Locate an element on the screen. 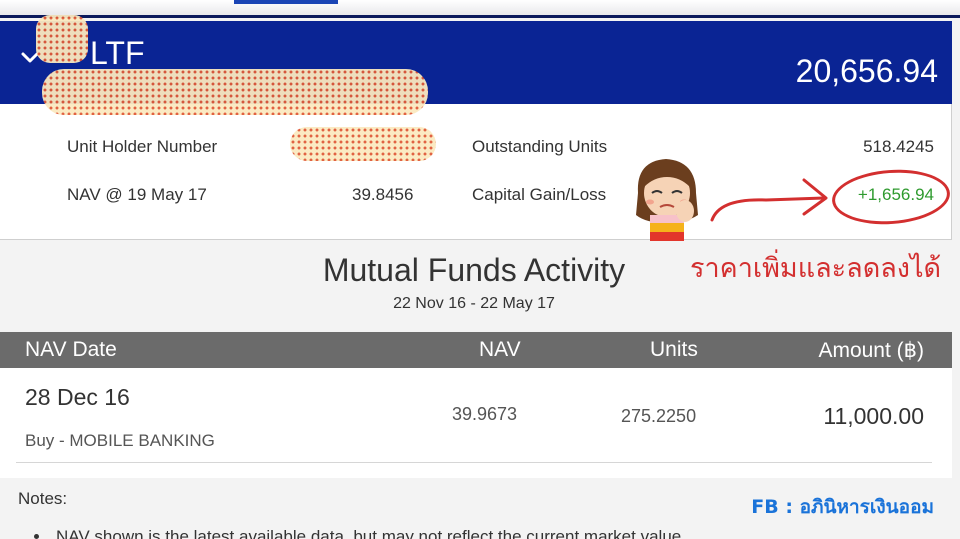 The width and height of the screenshot is (960, 539). arrow-annotation-icon is located at coordinates (769, 200).